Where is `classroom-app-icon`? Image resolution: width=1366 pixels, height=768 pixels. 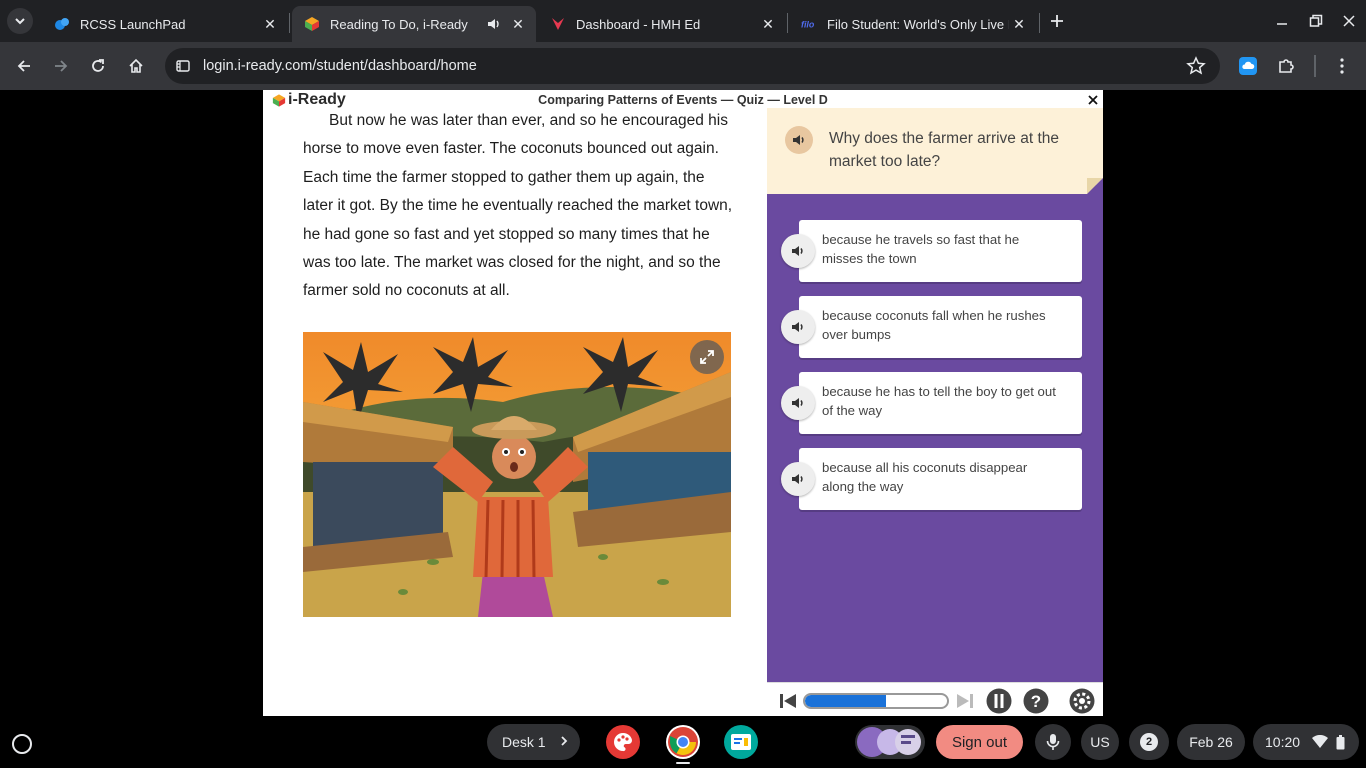
classroom-app-icon is located at coordinates (741, 742).